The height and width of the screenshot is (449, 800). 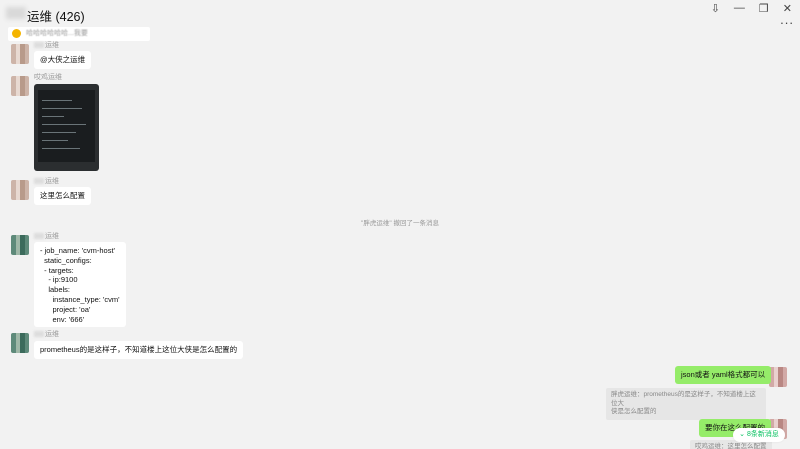 I want to click on message-bubble: - job_name: 'cvm-host' static_configs, so click(x=80, y=285).